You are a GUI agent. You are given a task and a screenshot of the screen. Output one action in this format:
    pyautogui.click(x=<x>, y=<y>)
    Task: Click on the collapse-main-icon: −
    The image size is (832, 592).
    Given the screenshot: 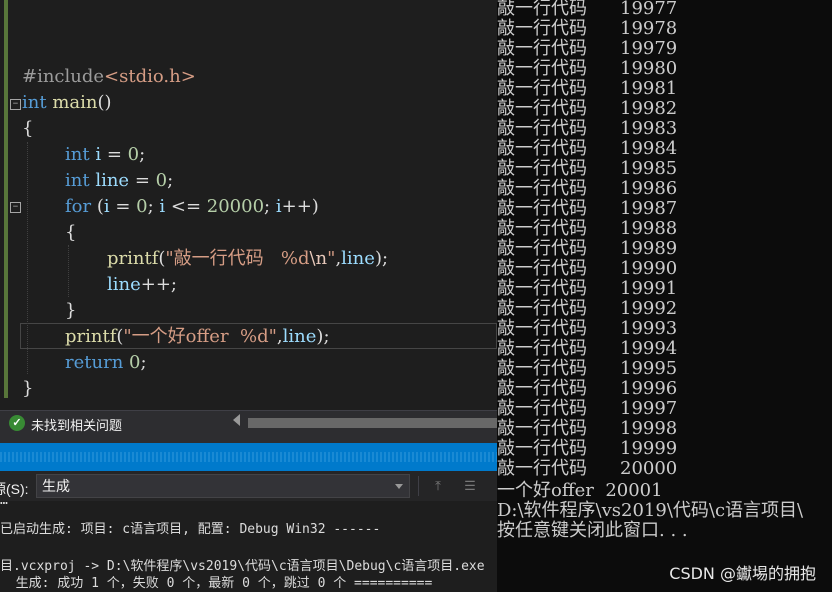 What is the action you would take?
    pyautogui.click(x=15, y=104)
    